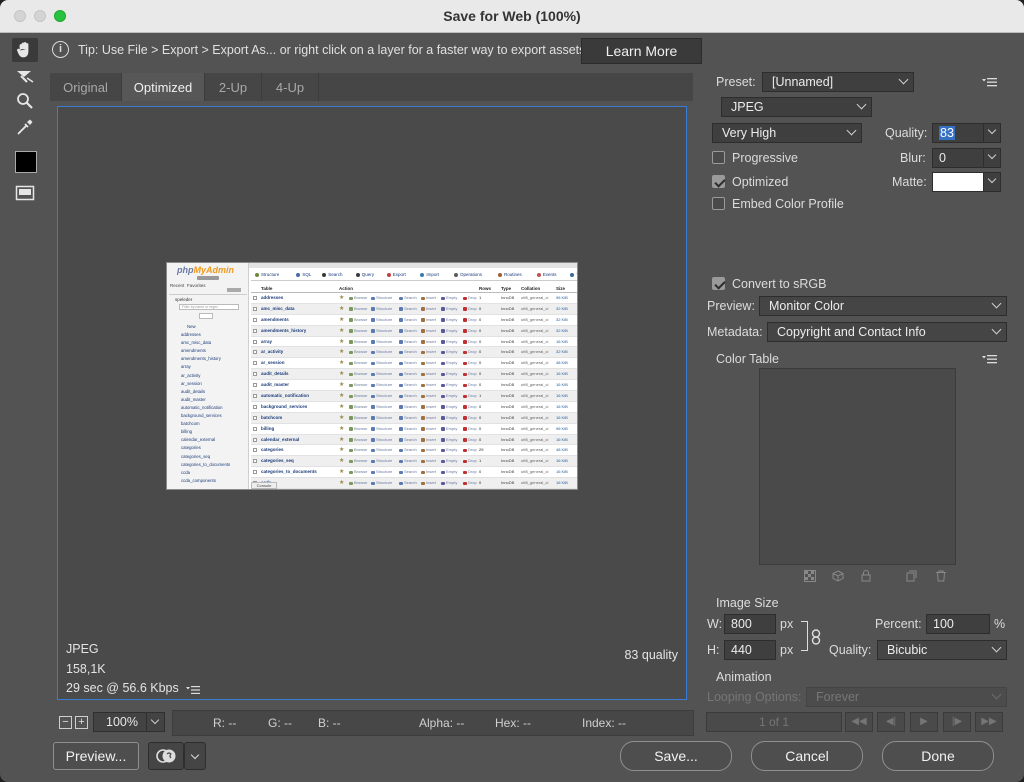 This screenshot has height=782, width=1024. What do you see at coordinates (361, 461) in the screenshot?
I see `pma-action-link: Browse` at bounding box center [361, 461].